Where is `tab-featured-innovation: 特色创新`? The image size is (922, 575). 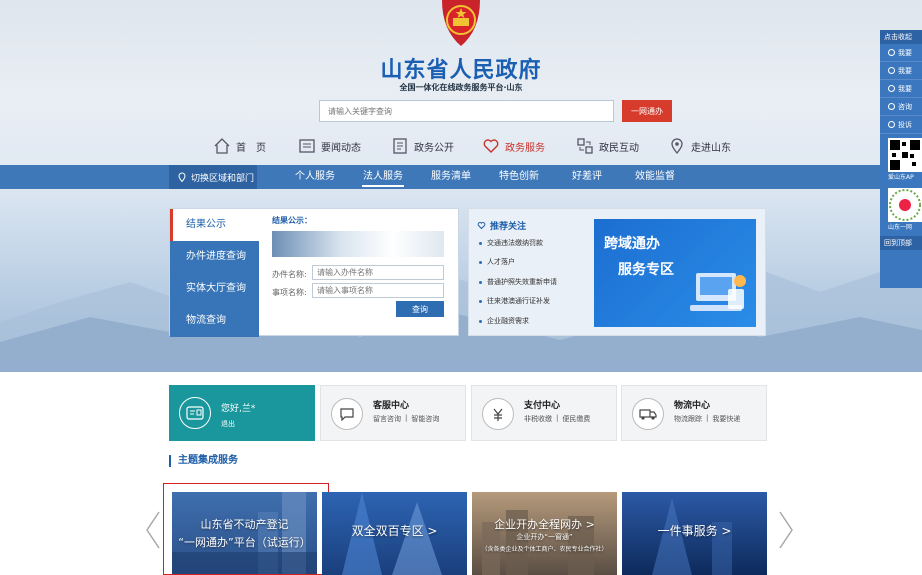
tab-featured-innovation: 特色创新 is located at coordinates (519, 177).